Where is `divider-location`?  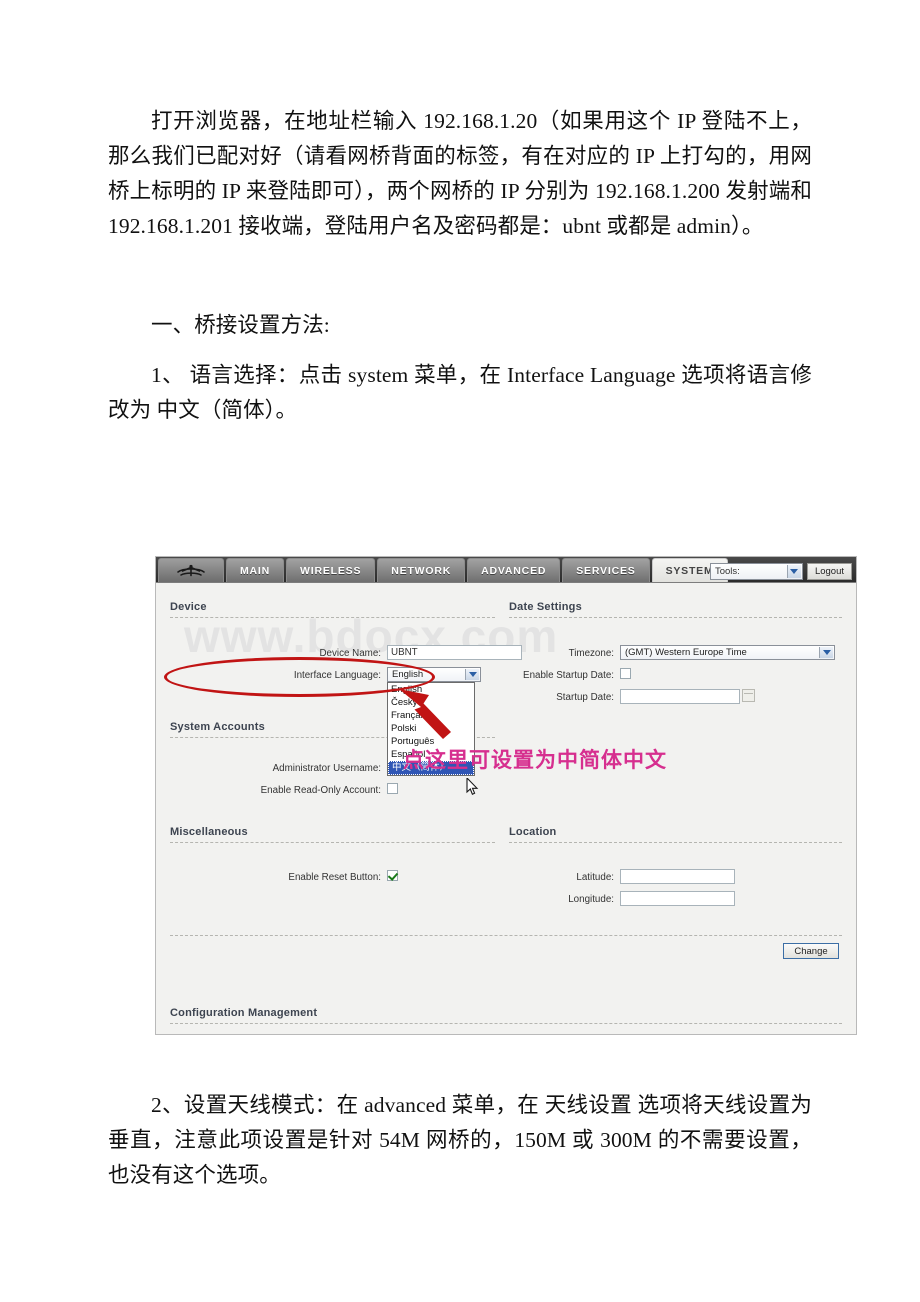
divider-location is located at coordinates (675, 842).